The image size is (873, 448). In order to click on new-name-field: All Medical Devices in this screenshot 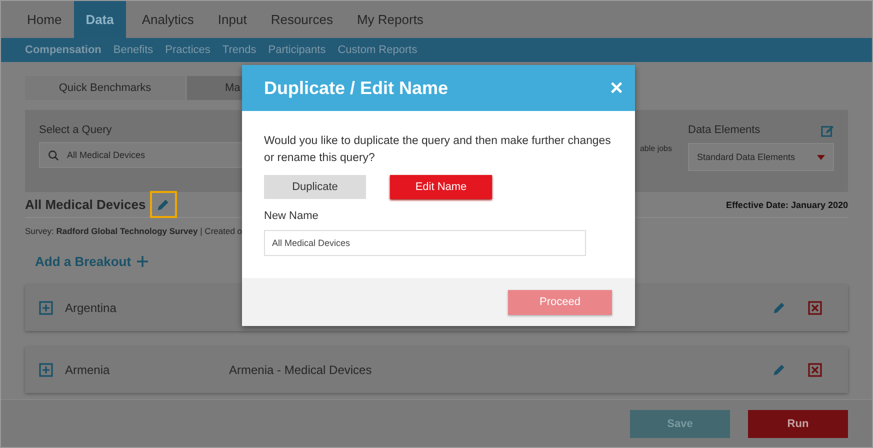, I will do `click(425, 243)`.